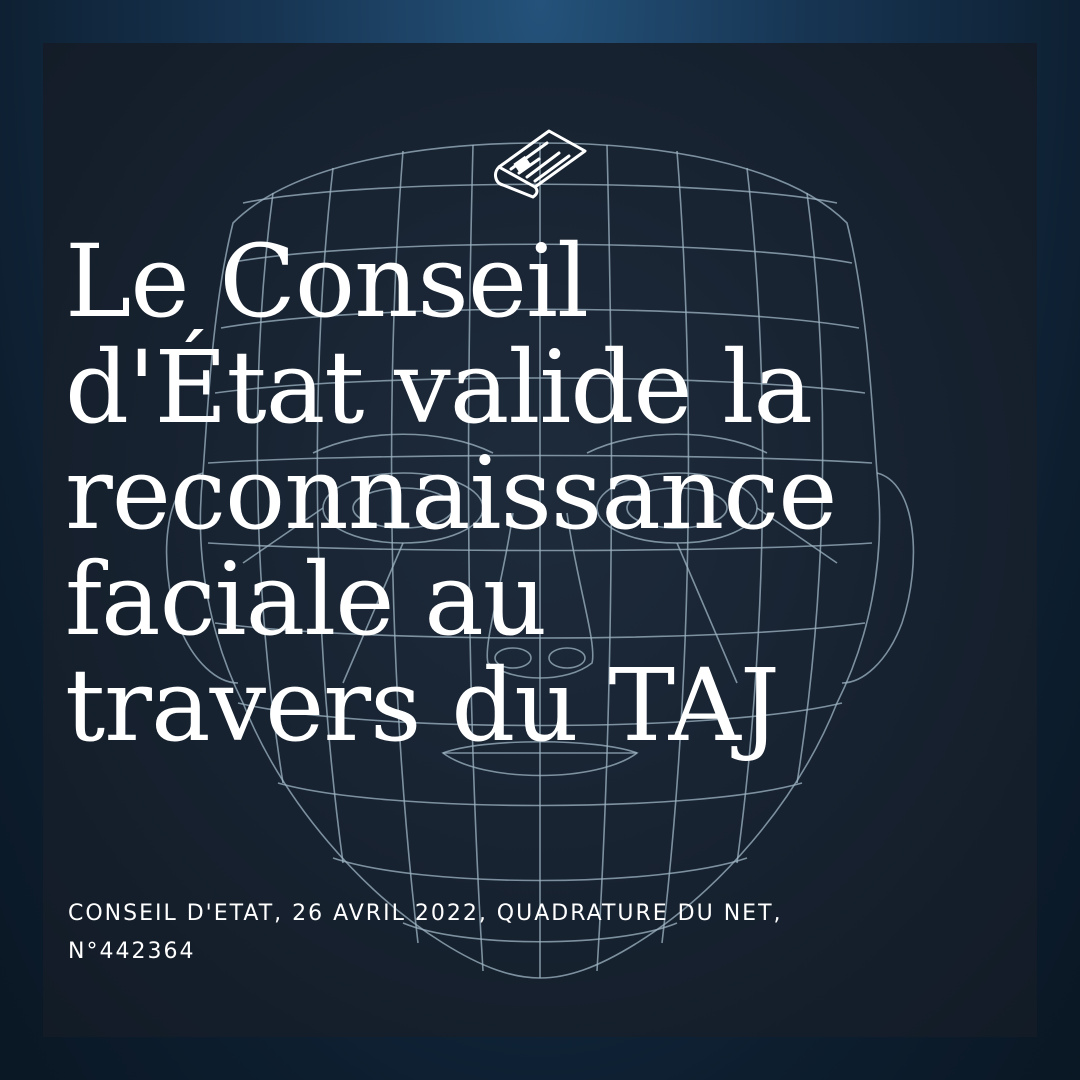  What do you see at coordinates (439, 387) in the screenshot?
I see `headline-line-2: d'État valide la` at bounding box center [439, 387].